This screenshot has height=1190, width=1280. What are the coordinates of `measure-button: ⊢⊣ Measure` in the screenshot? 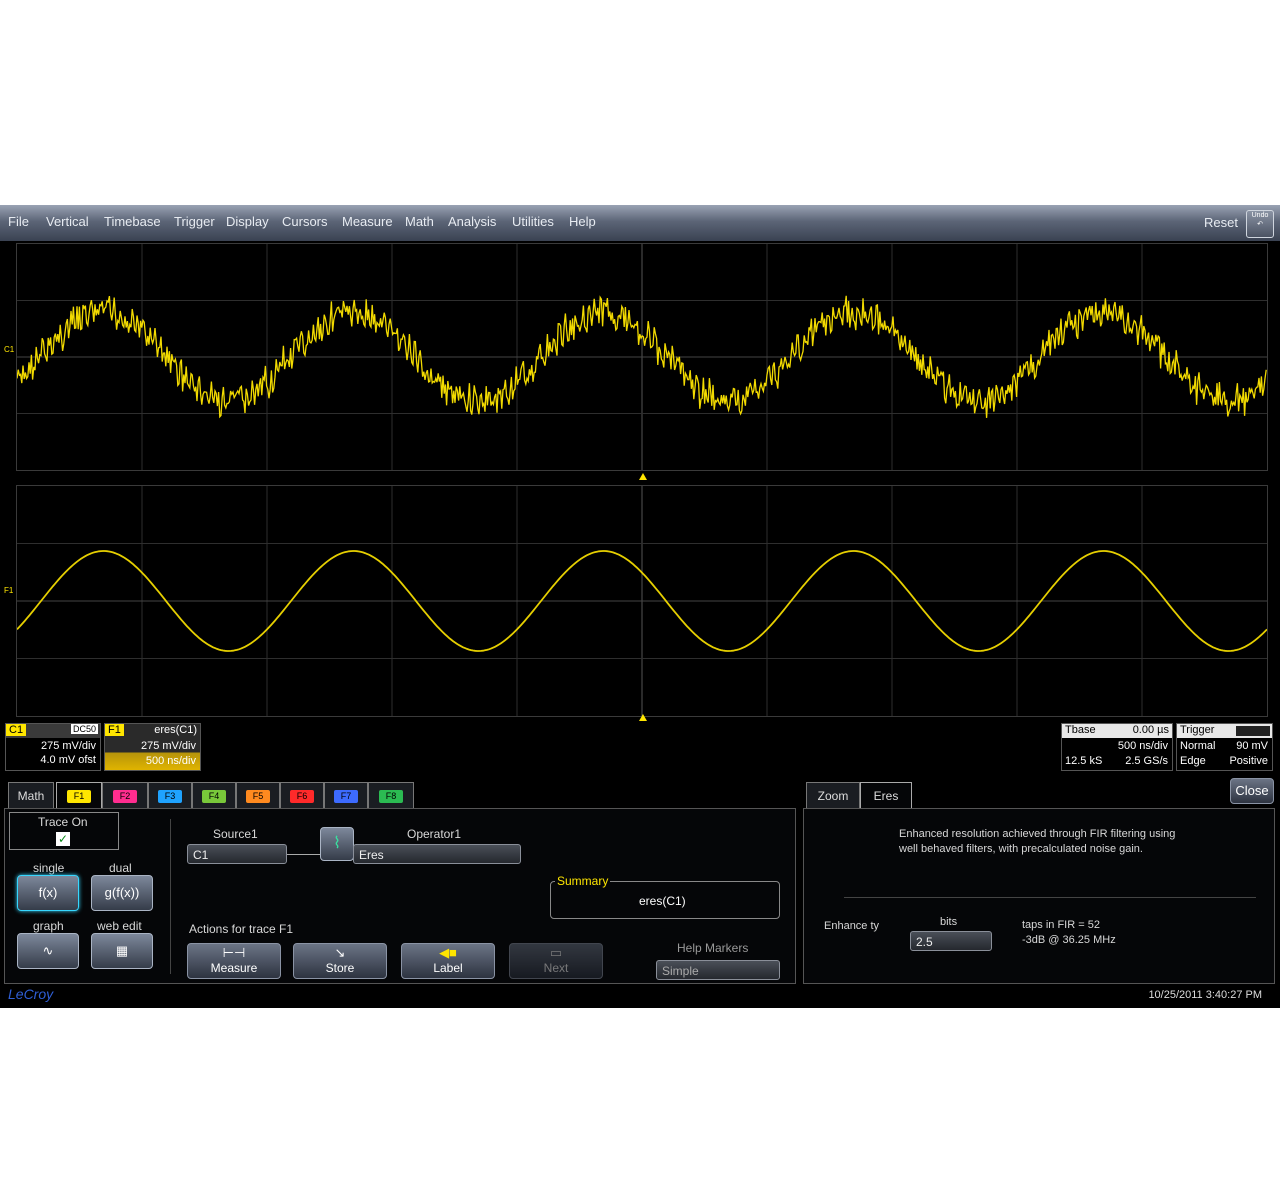 It's located at (234, 961).